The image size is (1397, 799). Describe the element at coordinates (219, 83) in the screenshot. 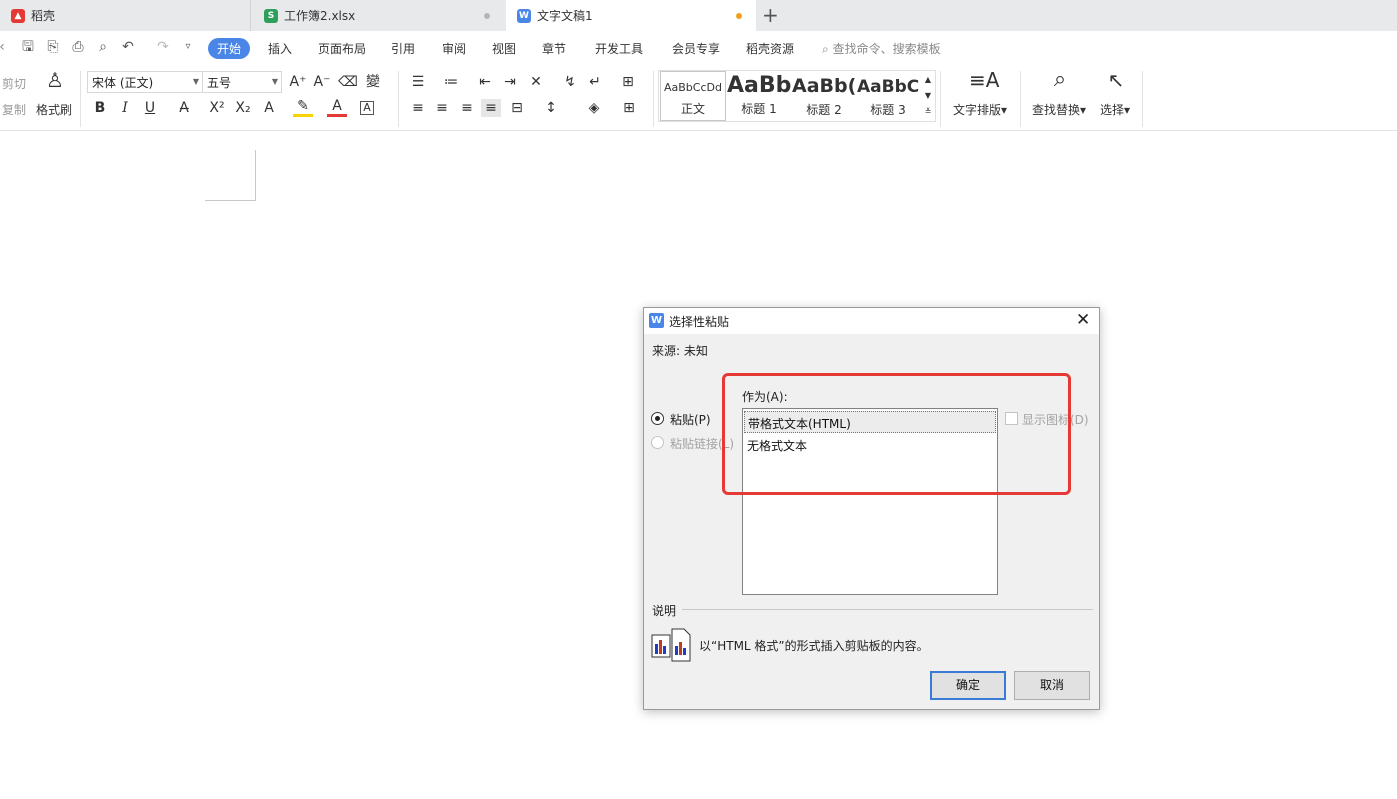

I see `font-size-value: 五号` at that location.